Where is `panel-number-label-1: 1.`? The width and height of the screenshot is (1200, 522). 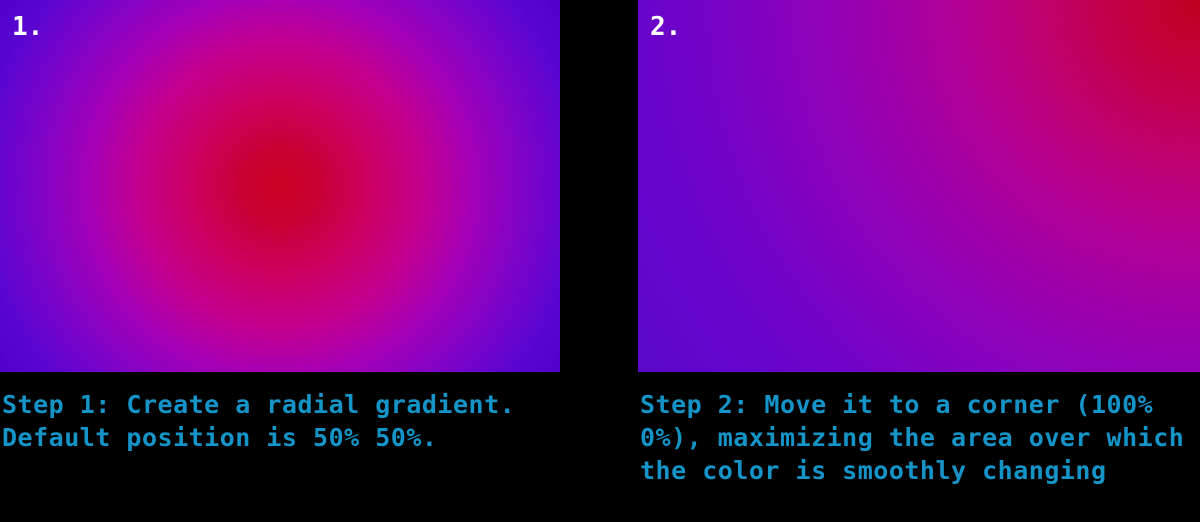 panel-number-label-1: 1. is located at coordinates (28, 27).